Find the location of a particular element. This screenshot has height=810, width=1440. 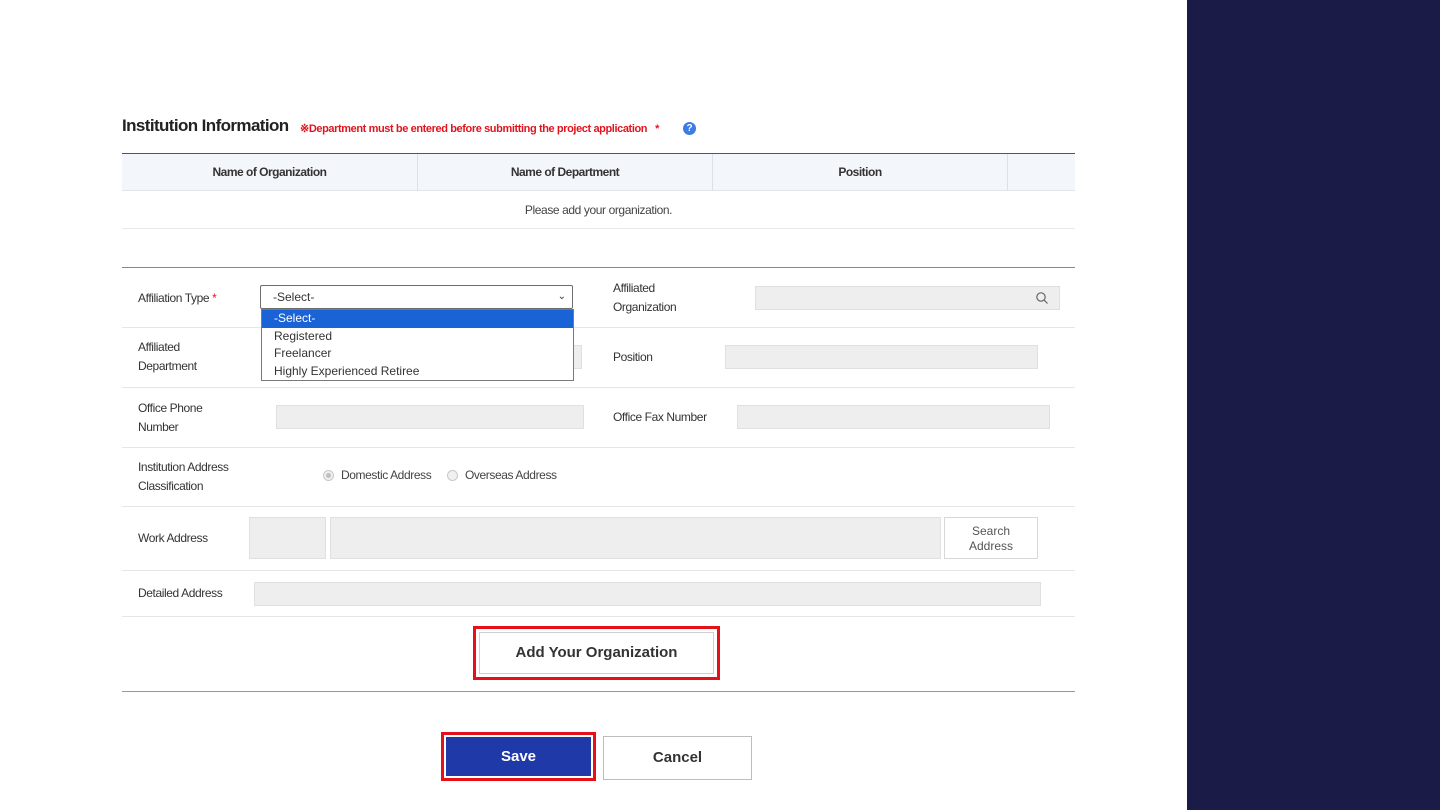

affiliated-organization-field is located at coordinates (907, 298).